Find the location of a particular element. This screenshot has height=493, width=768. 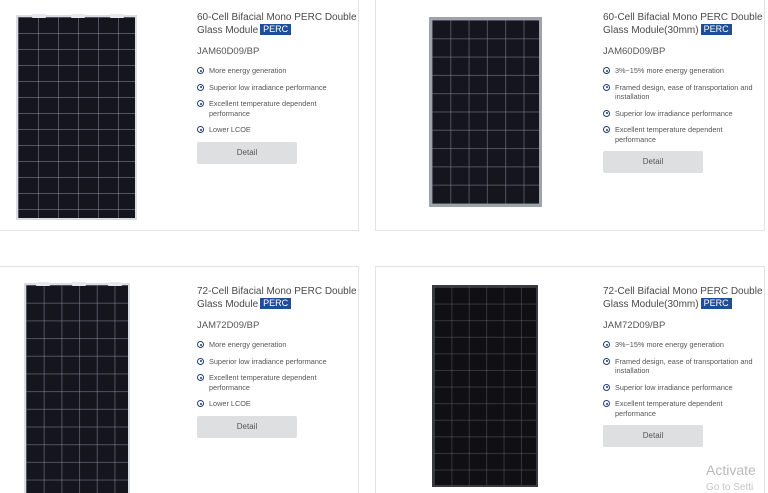

activate-windows-watermark: Activate is located at coordinates (731, 470).